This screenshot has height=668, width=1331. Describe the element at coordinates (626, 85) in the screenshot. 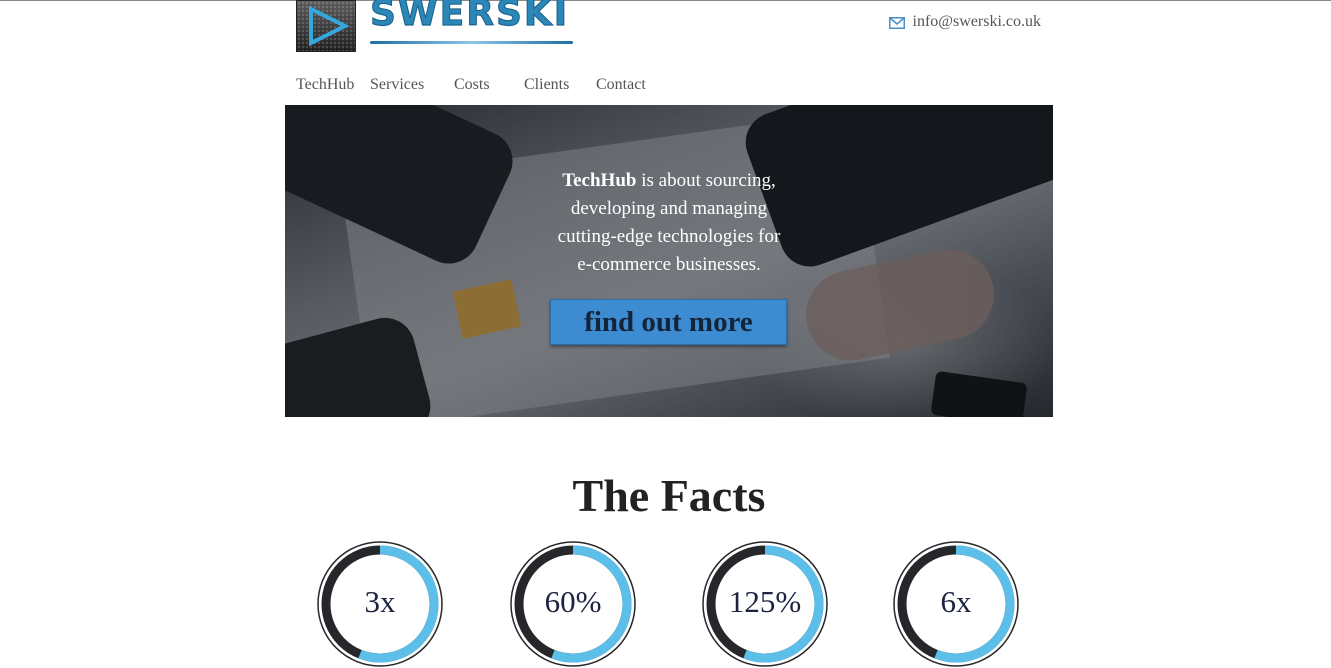

I see `nav-item-contact: Contact` at that location.